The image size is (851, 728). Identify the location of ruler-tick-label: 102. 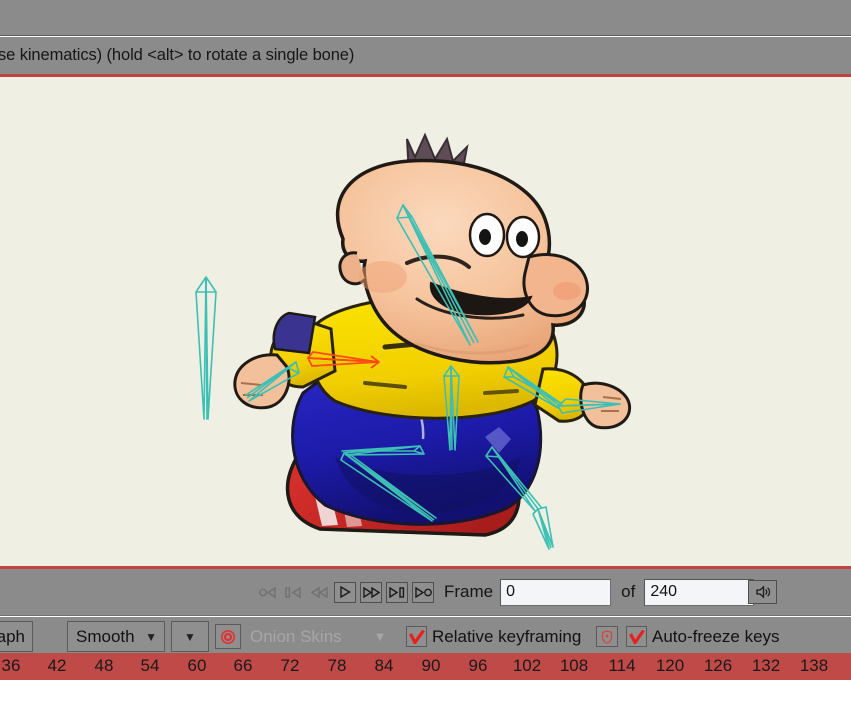
(527, 665).